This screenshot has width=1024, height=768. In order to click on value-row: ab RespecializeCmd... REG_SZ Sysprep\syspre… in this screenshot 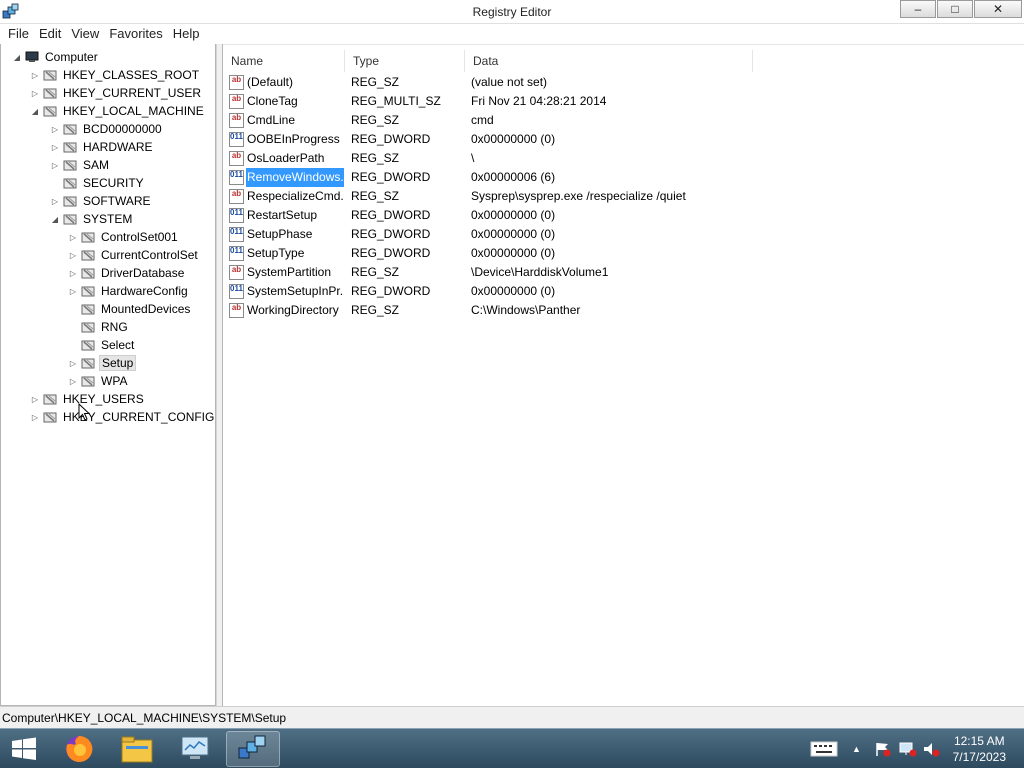, I will do `click(609, 196)`.